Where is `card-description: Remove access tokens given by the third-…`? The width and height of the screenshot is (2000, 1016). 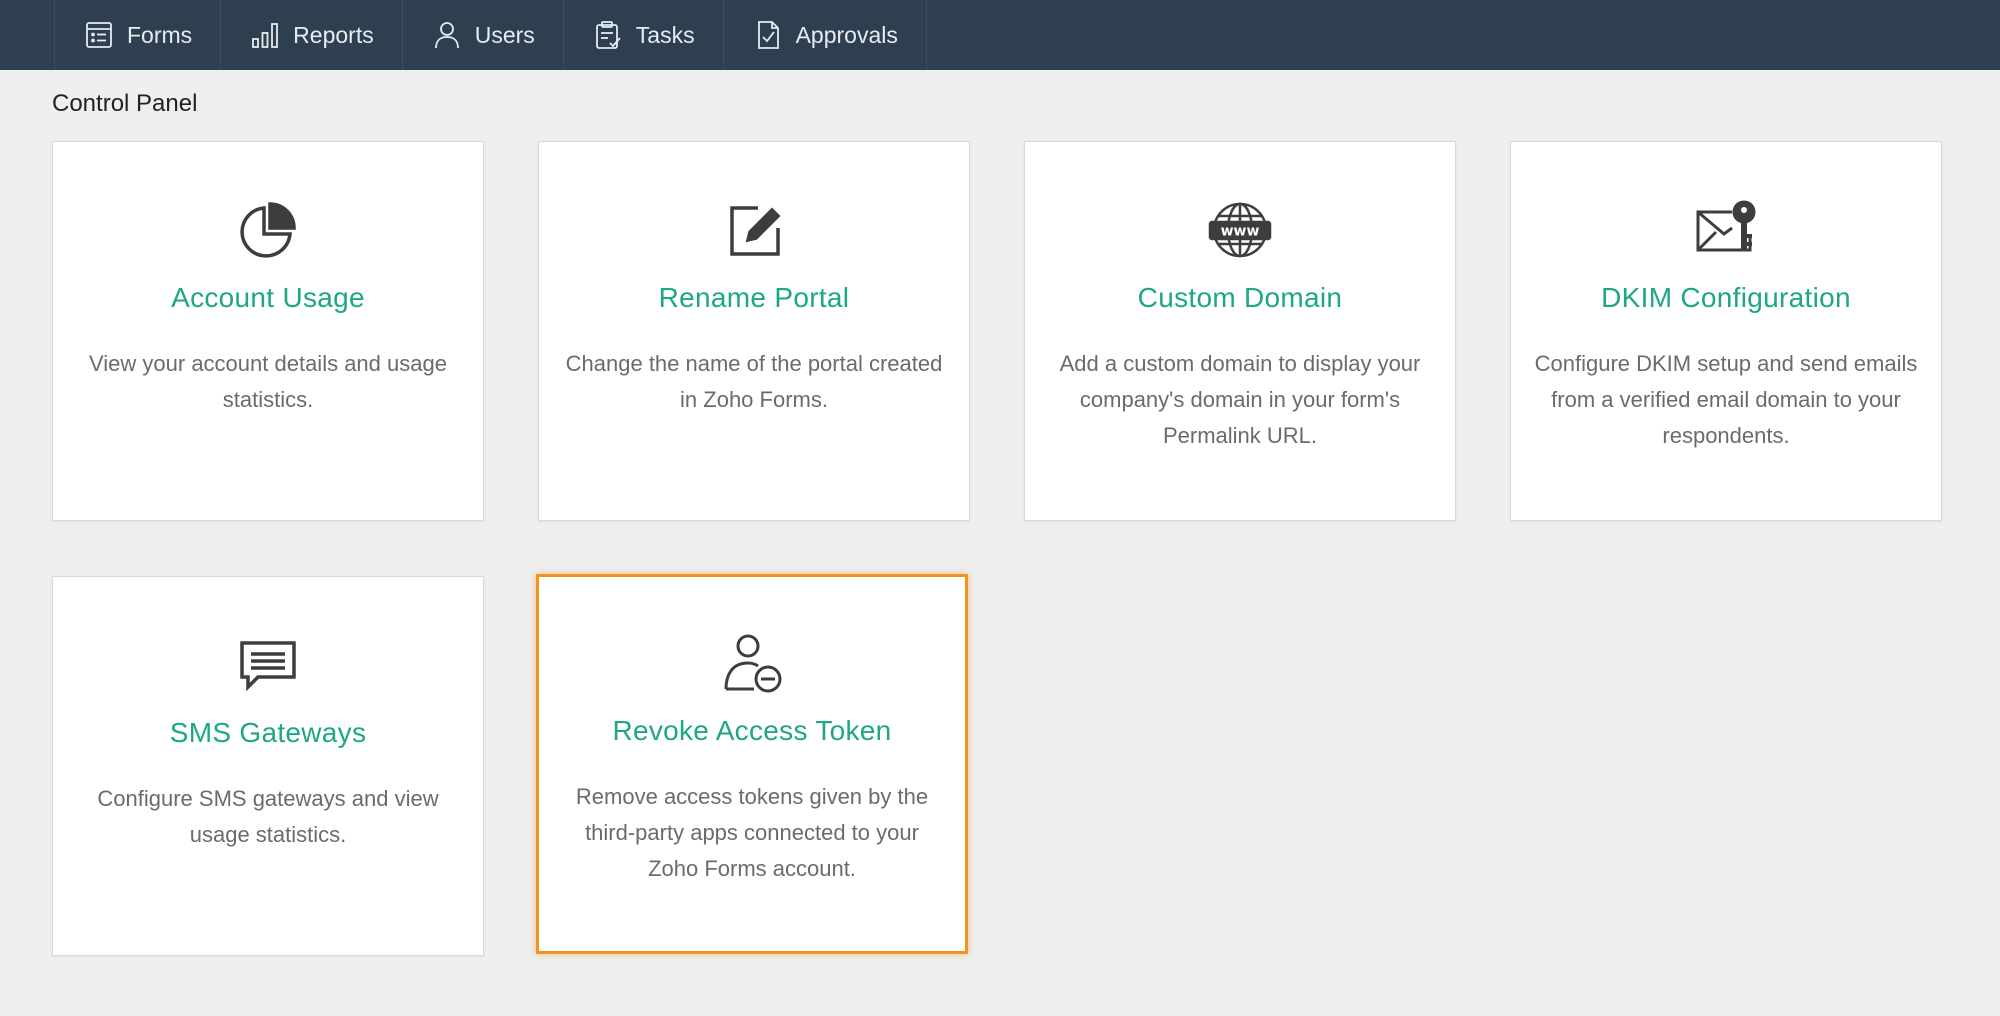
card-description: Remove access tokens given by the third-… is located at coordinates (752, 832).